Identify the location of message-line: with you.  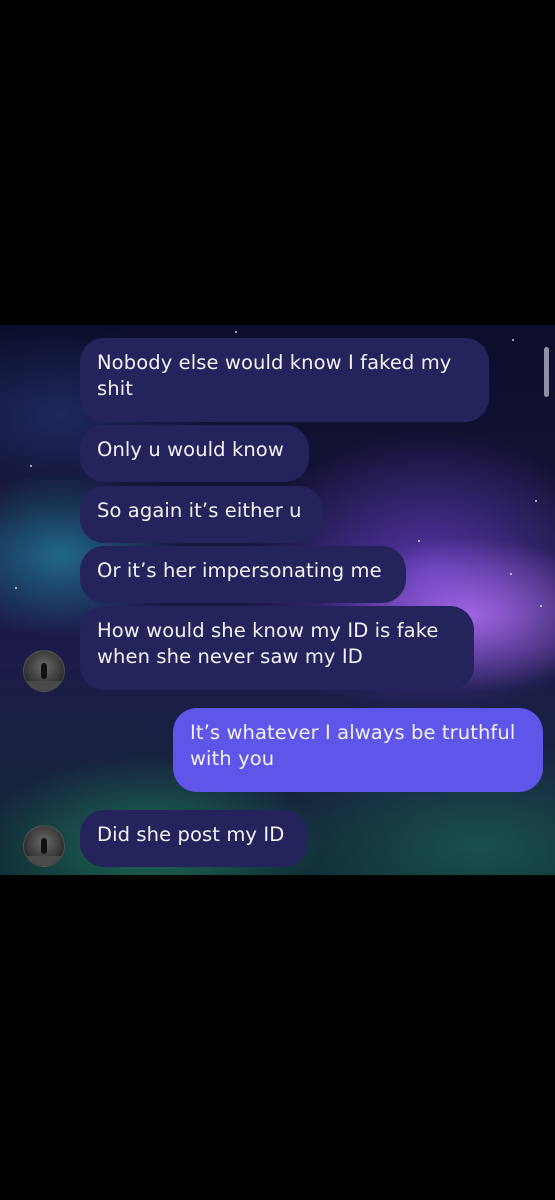
(232, 758).